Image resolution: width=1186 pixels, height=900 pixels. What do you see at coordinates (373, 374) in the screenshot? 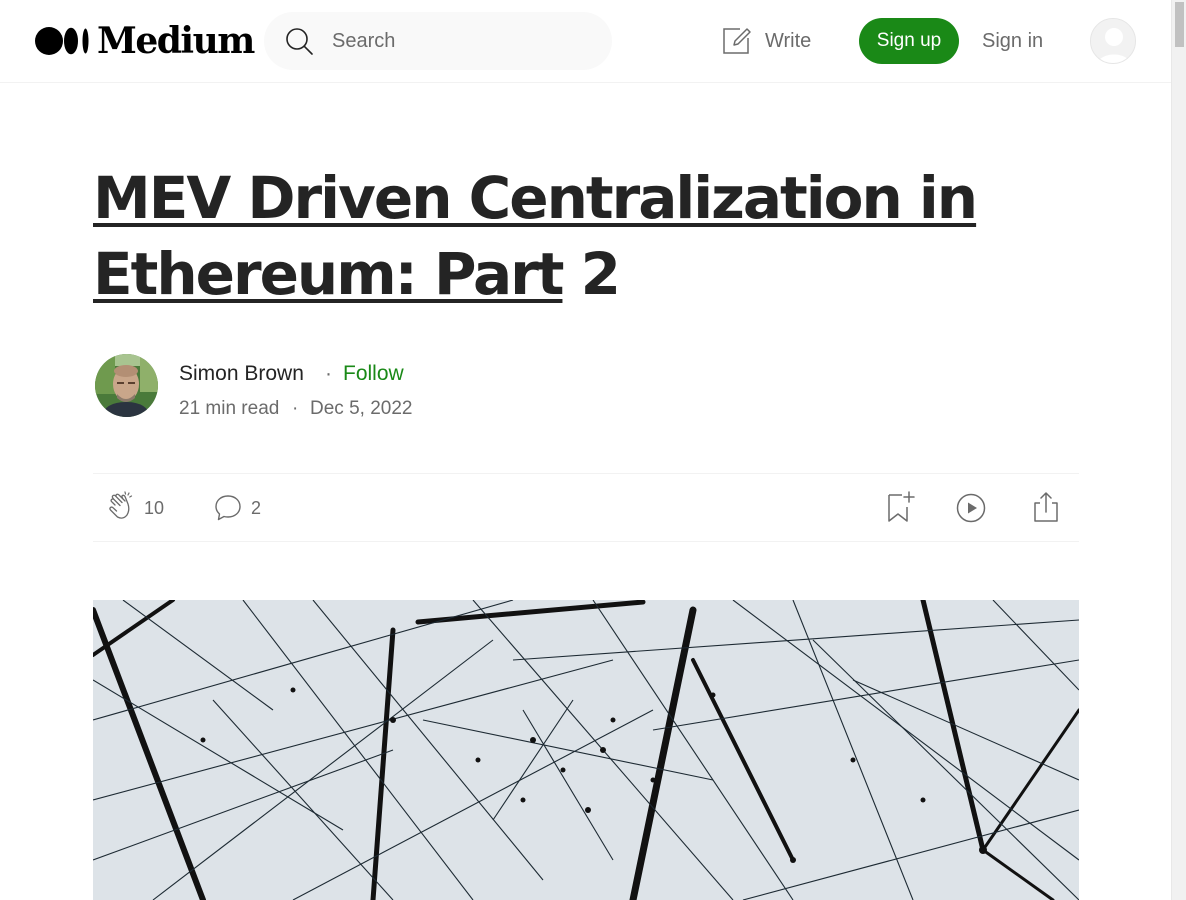
I see `follow-button: Follow` at bounding box center [373, 374].